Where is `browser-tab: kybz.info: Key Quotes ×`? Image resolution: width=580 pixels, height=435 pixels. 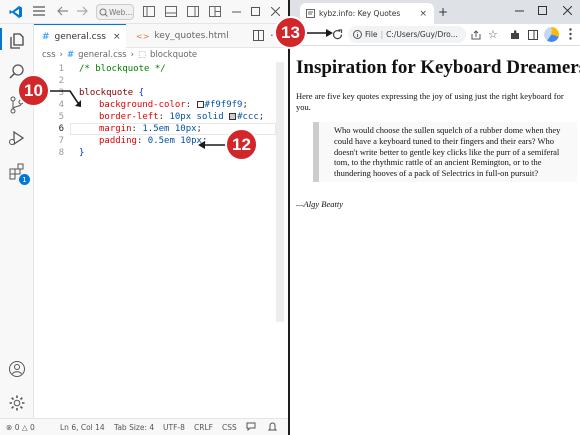 browser-tab: kybz.info: Key Quotes × is located at coordinates (367, 13).